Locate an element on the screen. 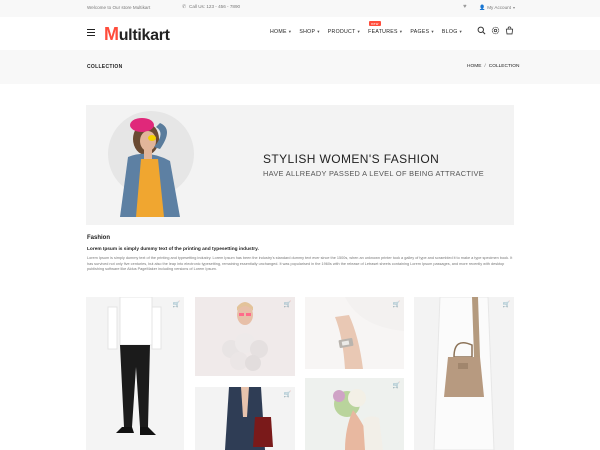 This screenshot has width=600, height=450. nav-shop: SHOP ▾ is located at coordinates (309, 32).